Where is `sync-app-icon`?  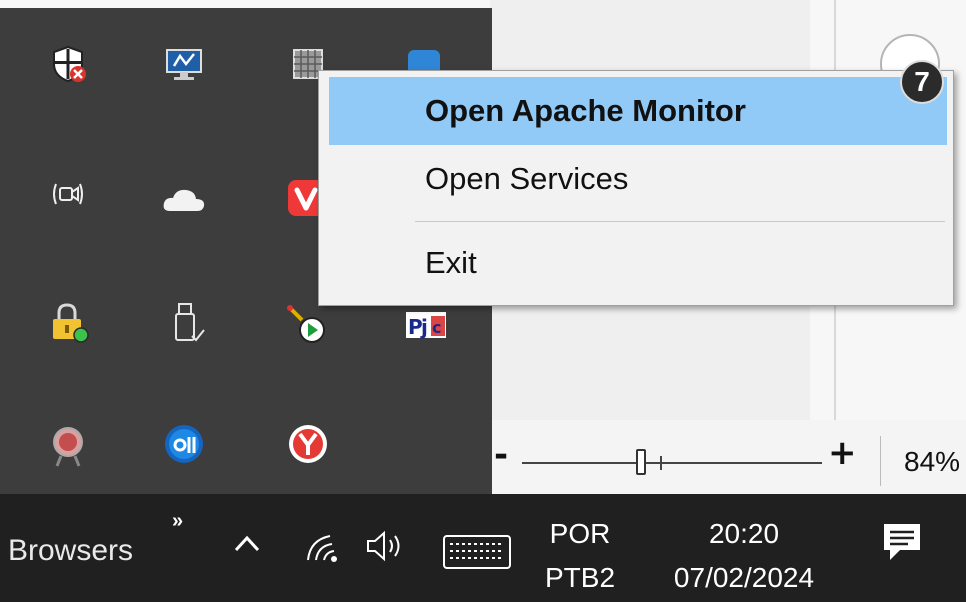
sync-app-icon is located at coordinates (68, 446).